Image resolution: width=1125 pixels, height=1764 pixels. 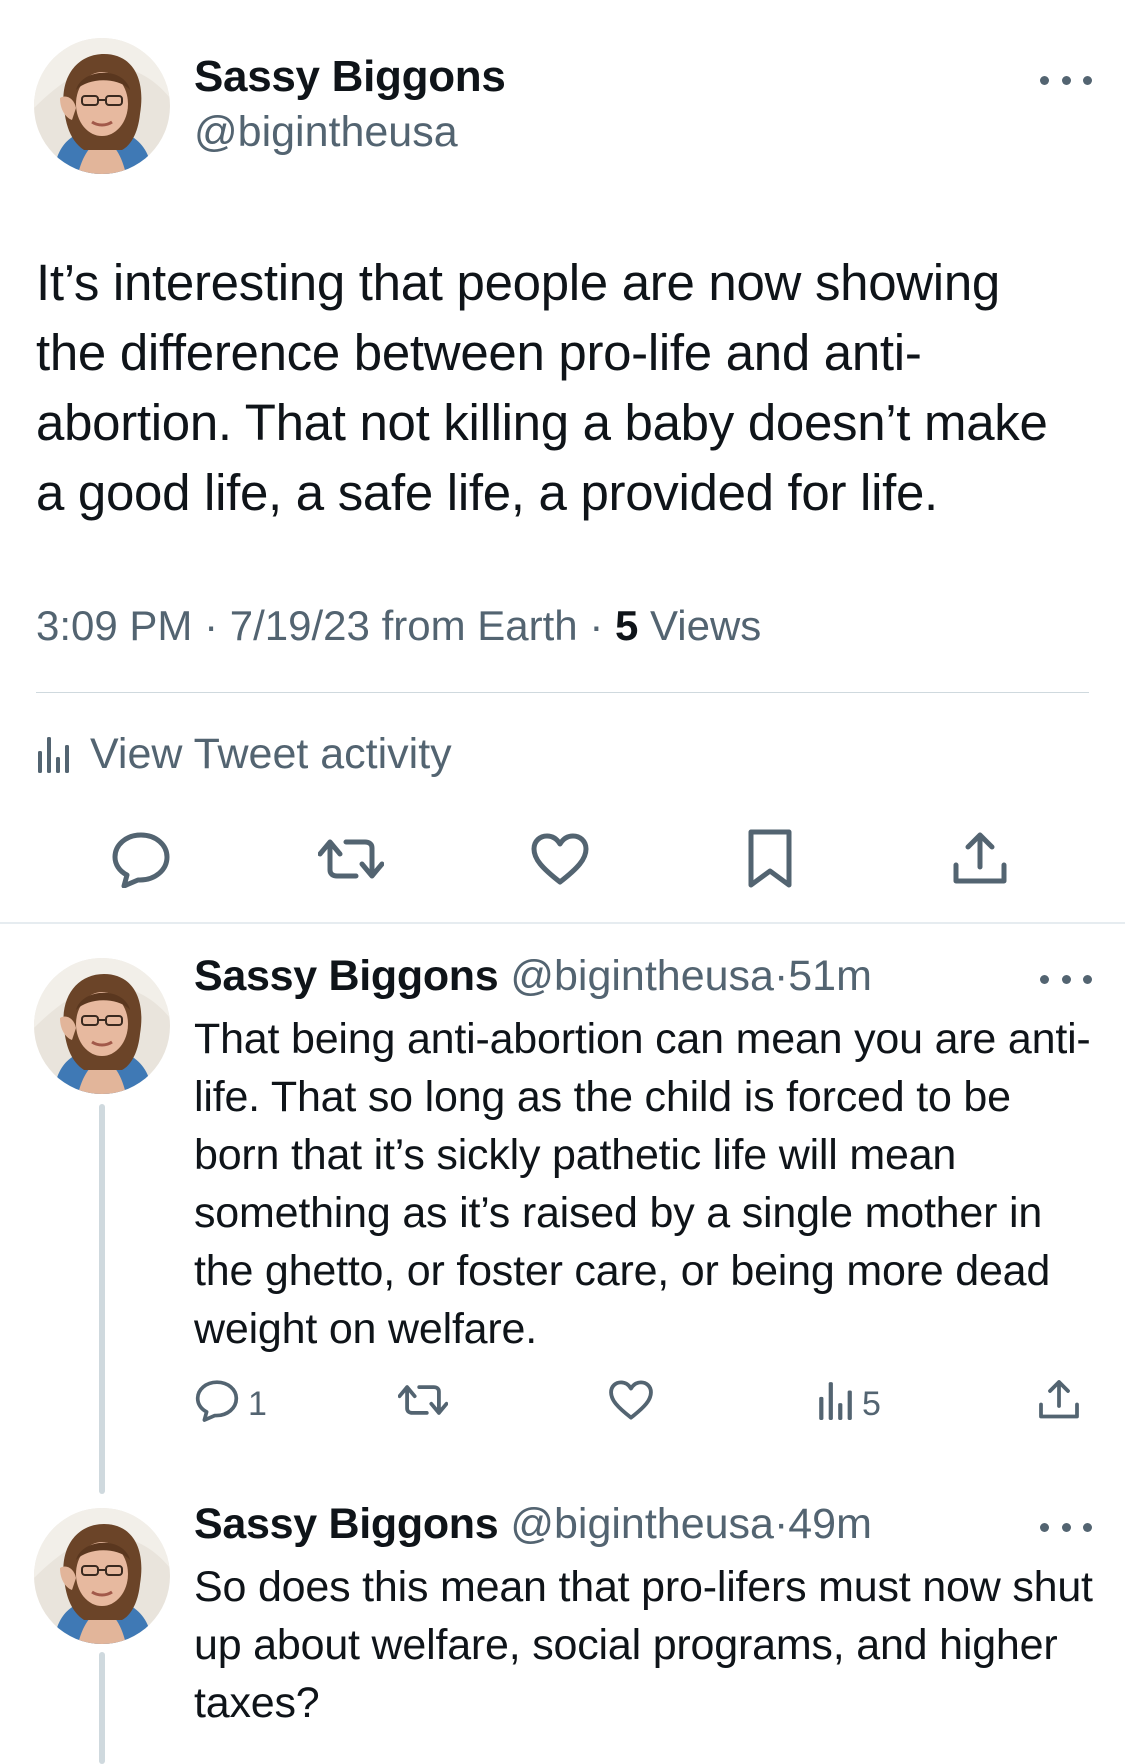 I want to click on reply-button, so click(x=141, y=861).